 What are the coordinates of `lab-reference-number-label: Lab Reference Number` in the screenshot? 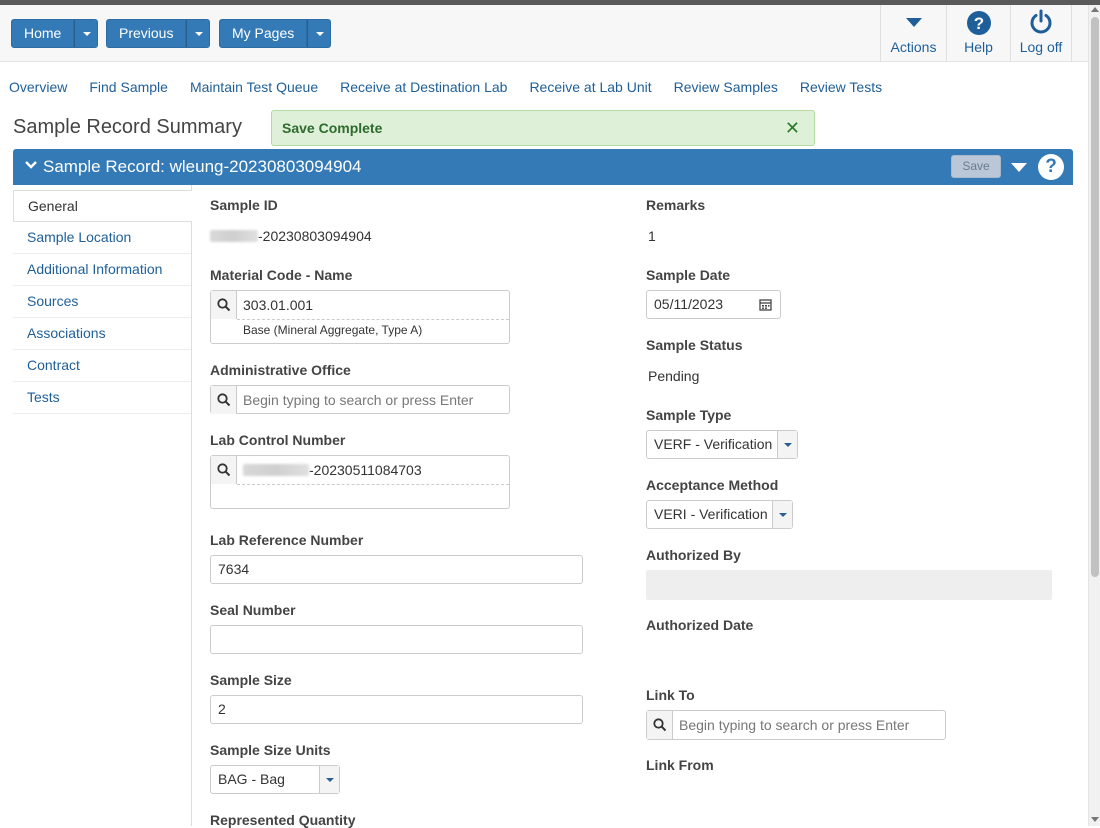 It's located at (287, 540).